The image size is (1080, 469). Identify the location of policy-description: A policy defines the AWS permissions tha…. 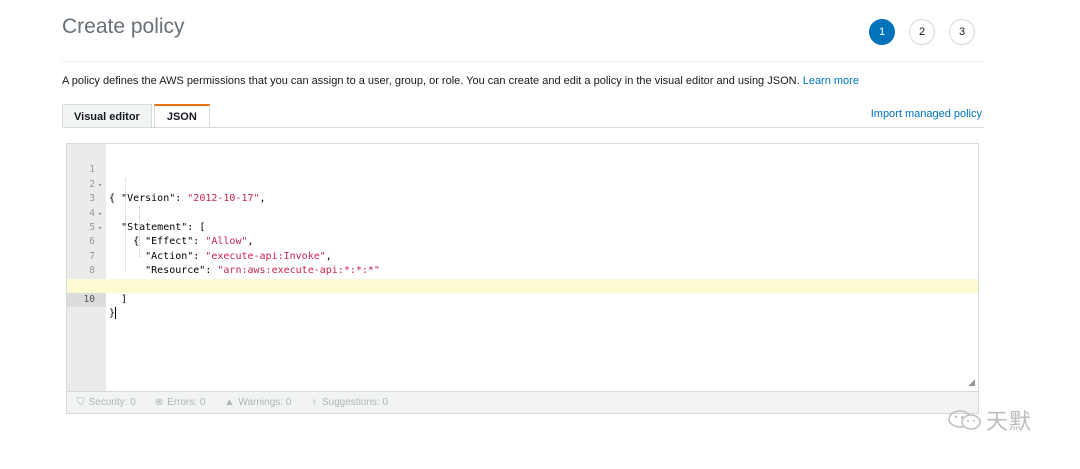
(460, 81).